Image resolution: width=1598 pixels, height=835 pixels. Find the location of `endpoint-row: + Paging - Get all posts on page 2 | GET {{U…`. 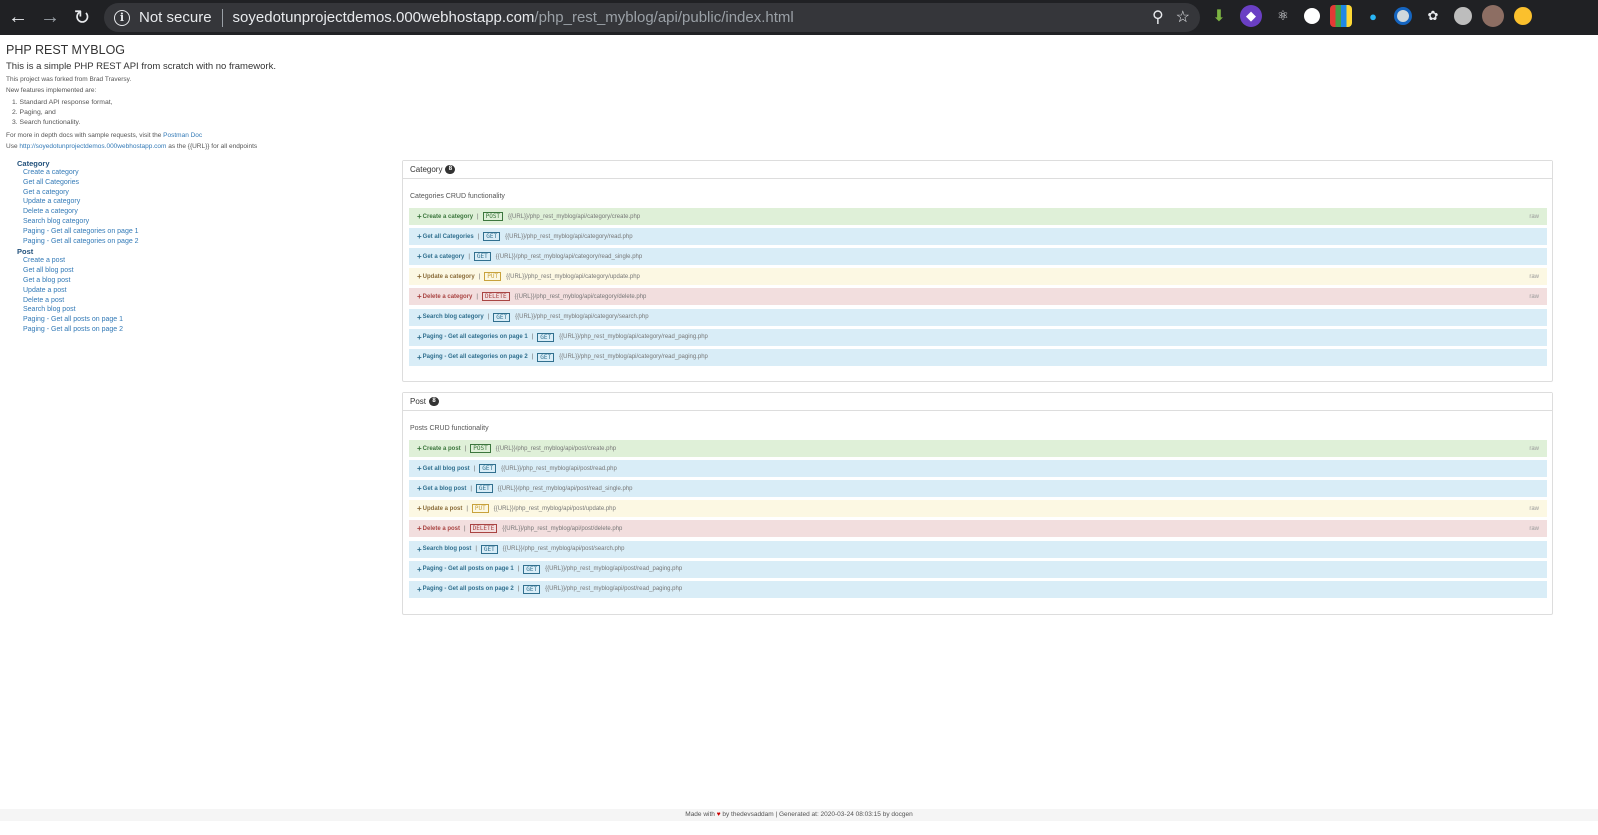

endpoint-row: + Paging - Get all posts on page 2 | GET {{U… is located at coordinates (978, 589).